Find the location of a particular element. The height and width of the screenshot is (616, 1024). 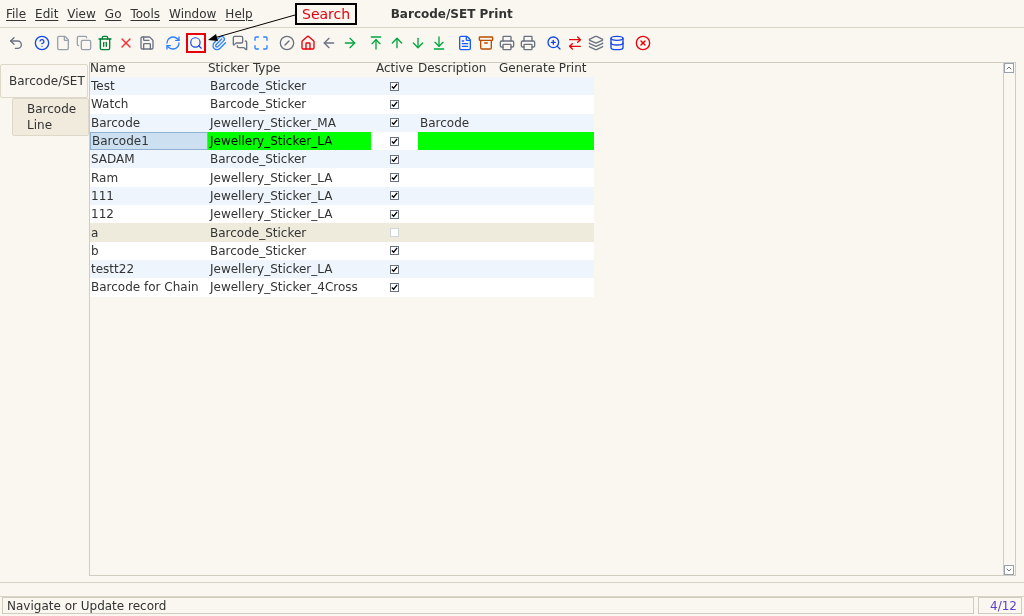

table-cell-text: a is located at coordinates (95, 233).